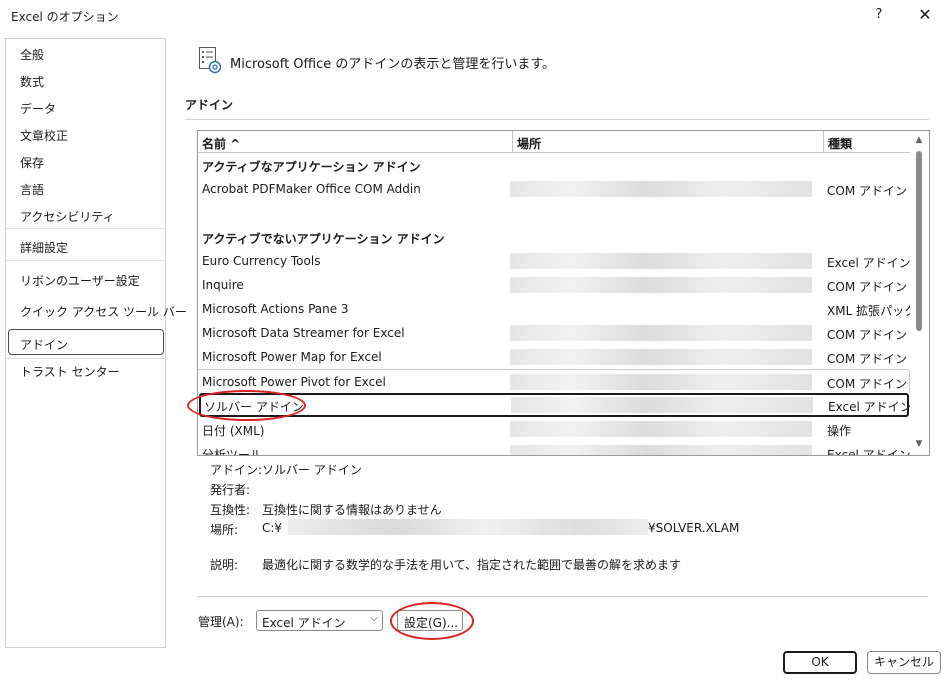 Image resolution: width=947 pixels, height=680 pixels. Describe the element at coordinates (919, 141) in the screenshot. I see `scroll-up-icon: ▲` at that location.